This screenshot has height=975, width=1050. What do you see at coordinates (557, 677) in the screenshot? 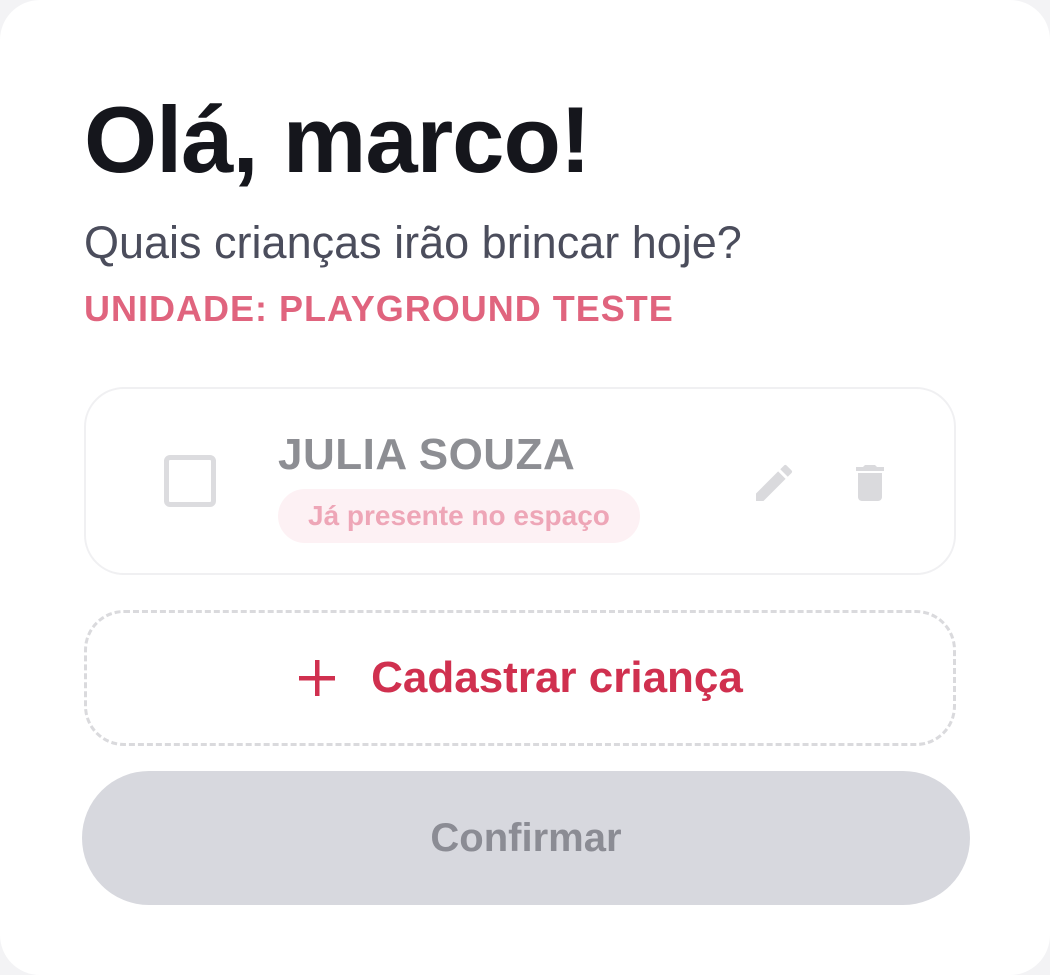
I see `add-child-label: Cadastrar criança` at bounding box center [557, 677].